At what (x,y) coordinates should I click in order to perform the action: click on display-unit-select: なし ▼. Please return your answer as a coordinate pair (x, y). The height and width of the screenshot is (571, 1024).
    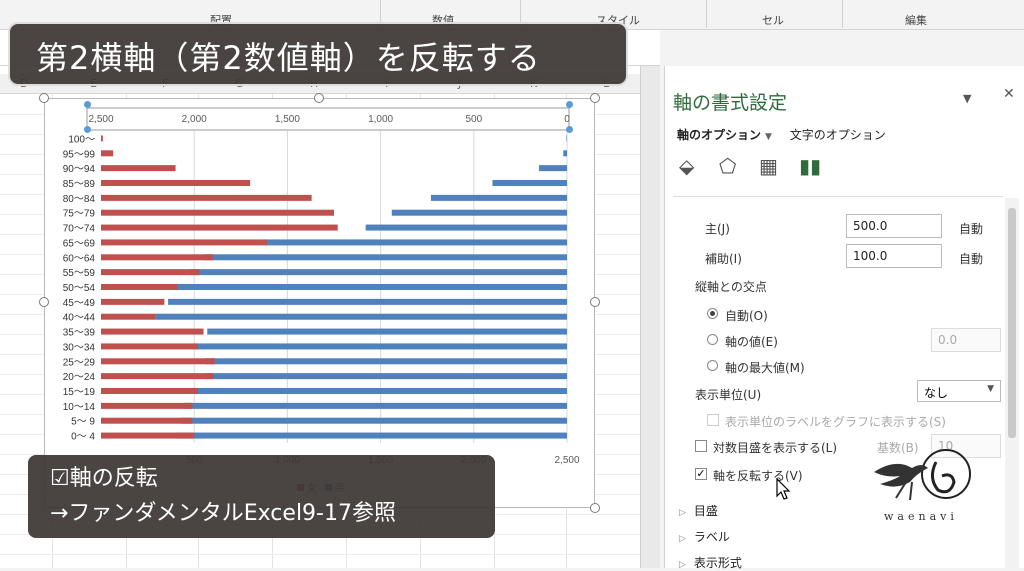
    Looking at the image, I should click on (959, 391).